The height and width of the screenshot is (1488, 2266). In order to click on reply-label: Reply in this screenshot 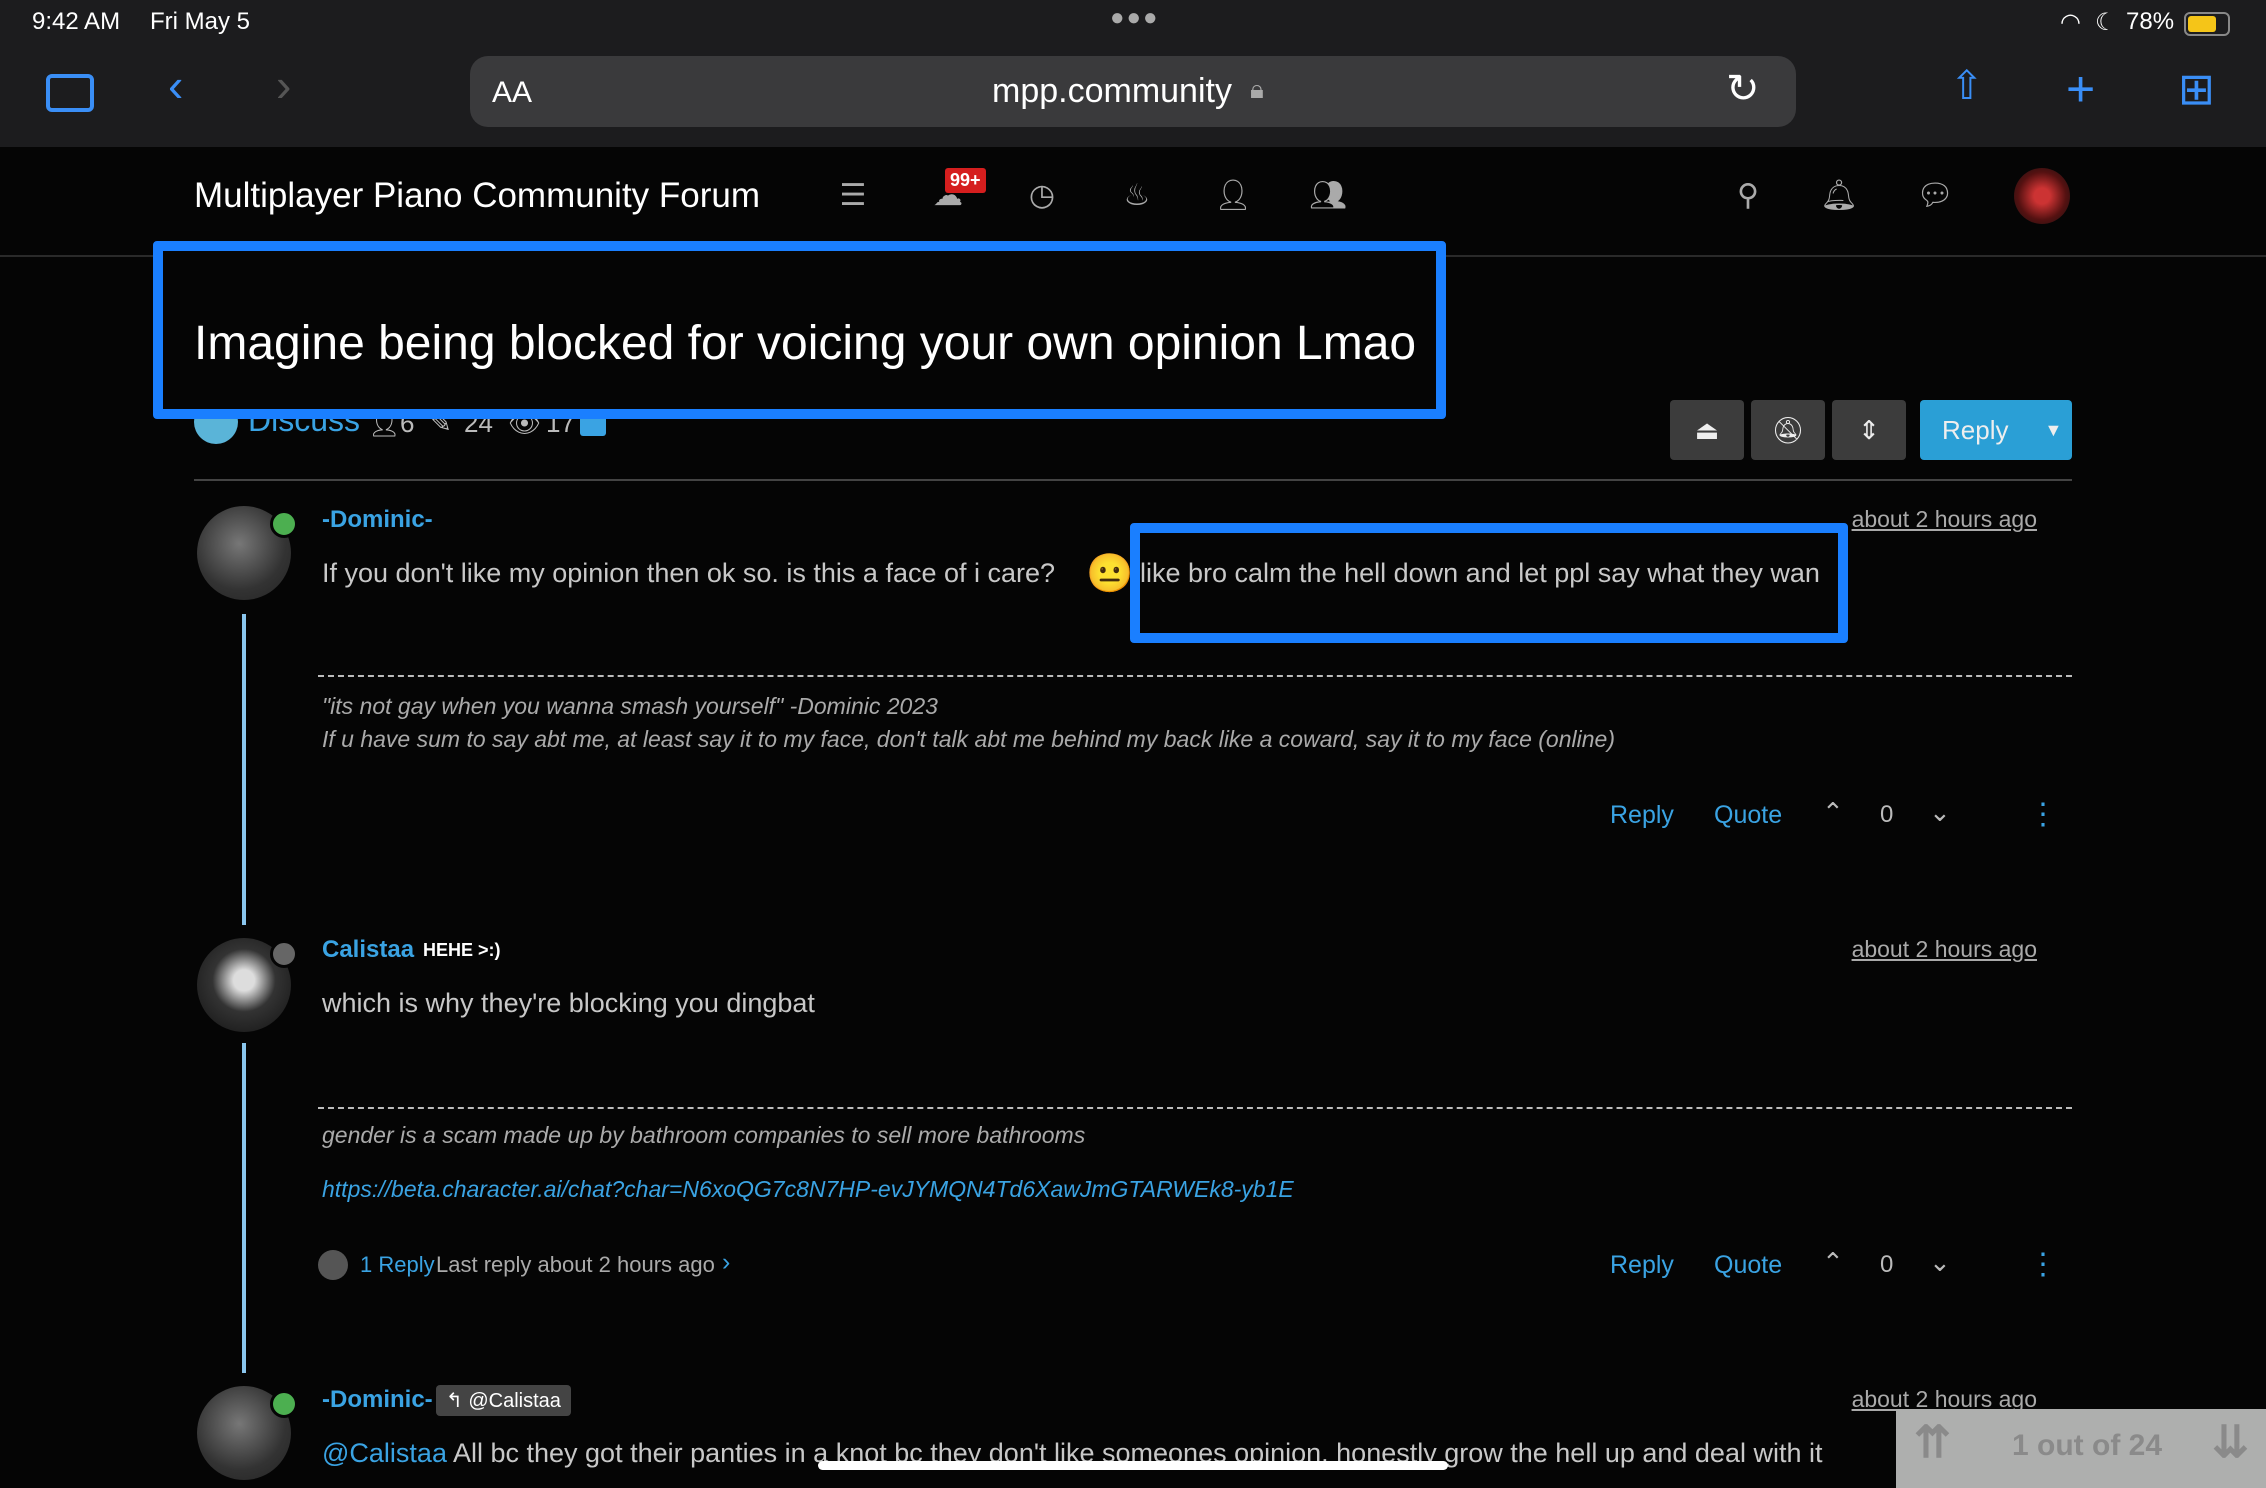, I will do `click(1975, 429)`.